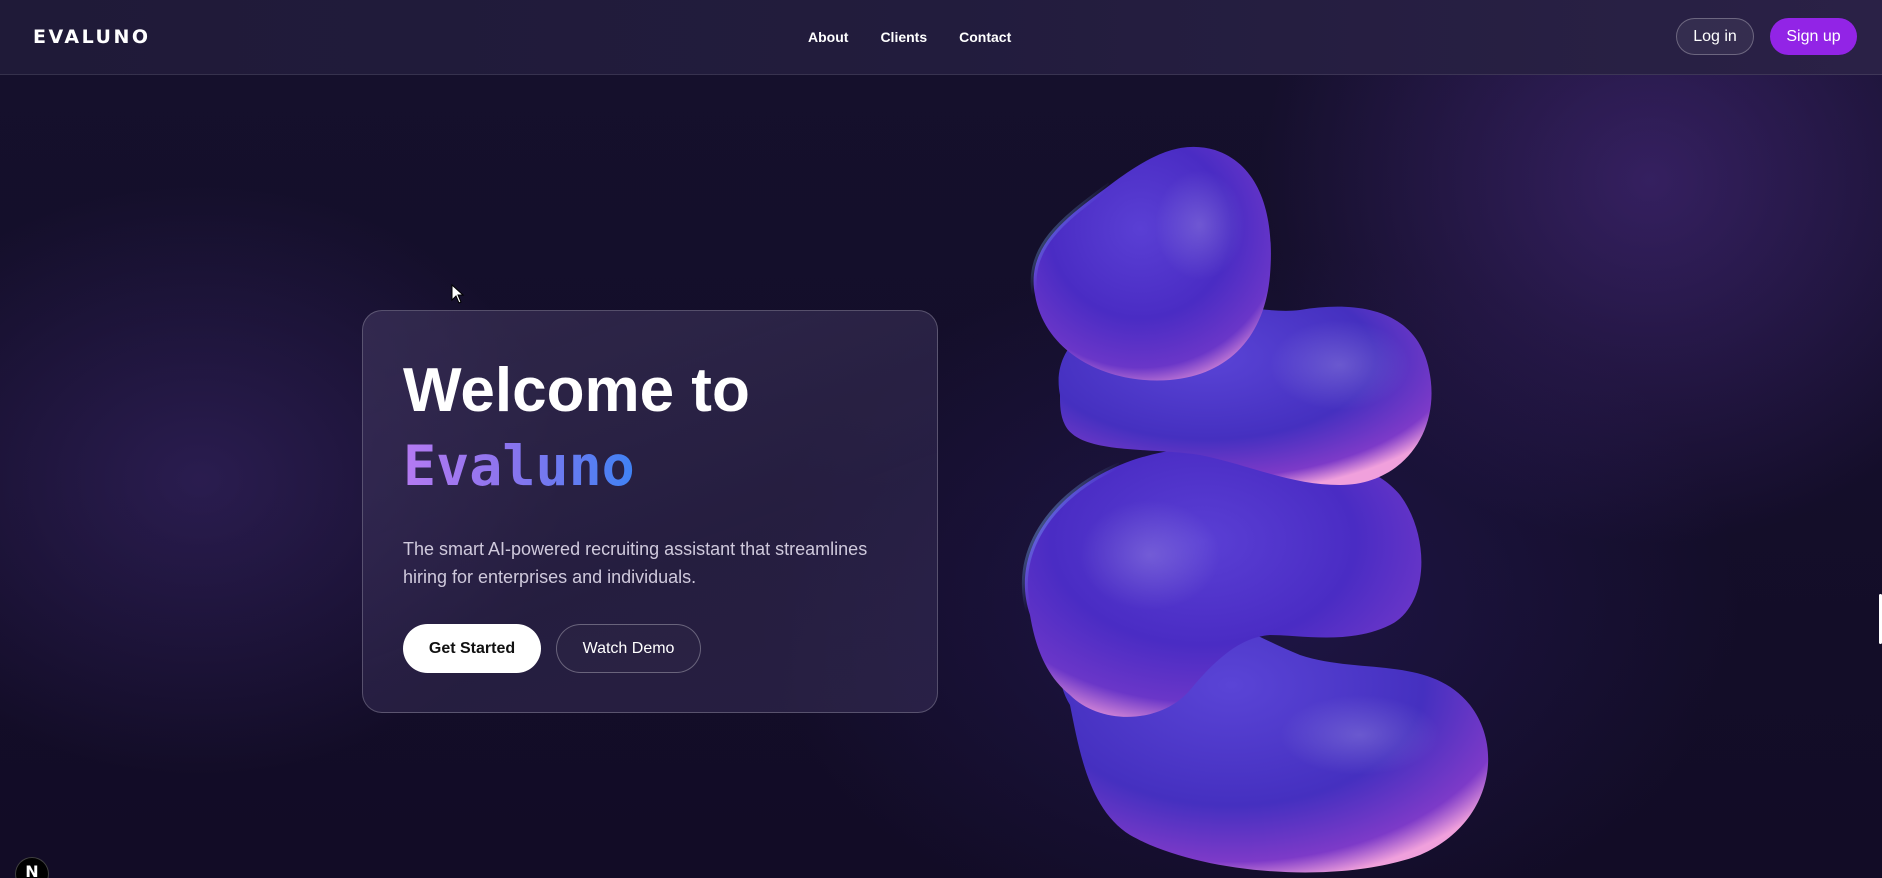 Image resolution: width=1882 pixels, height=878 pixels. Describe the element at coordinates (828, 37) in the screenshot. I see `nav-link-about: About` at that location.